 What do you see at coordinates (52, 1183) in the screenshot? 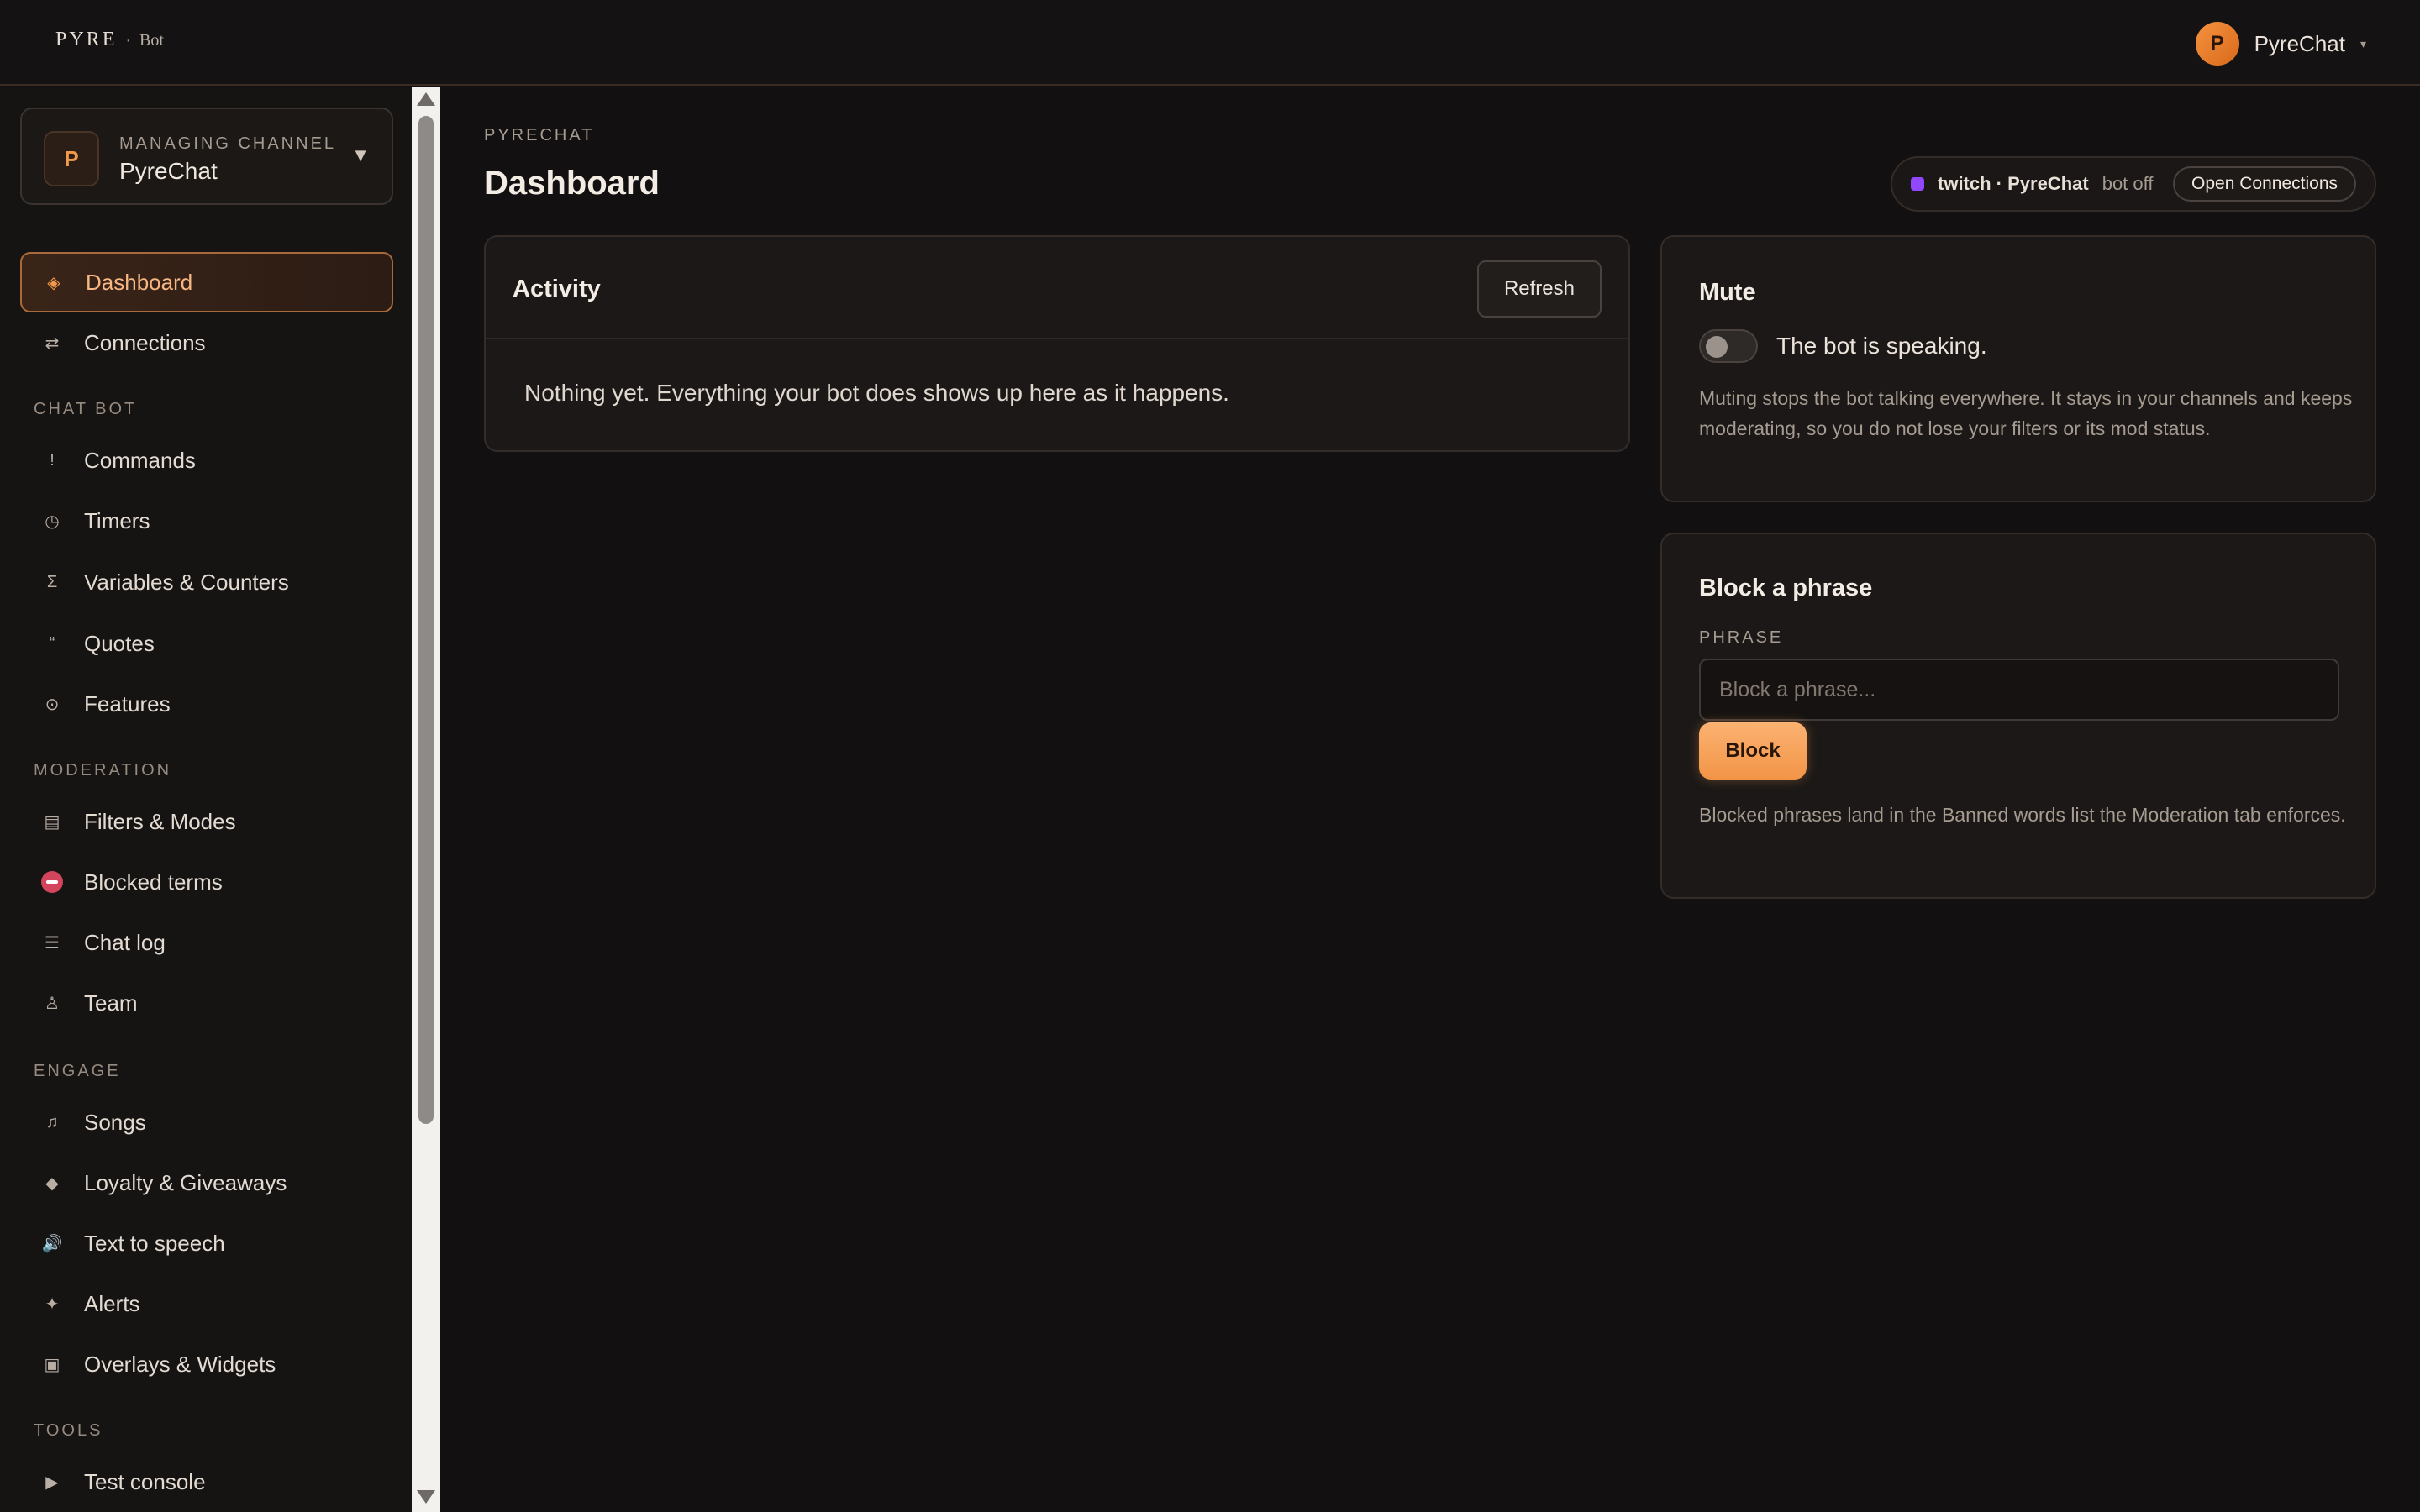
I see `diamond-small-icon: ◆` at bounding box center [52, 1183].